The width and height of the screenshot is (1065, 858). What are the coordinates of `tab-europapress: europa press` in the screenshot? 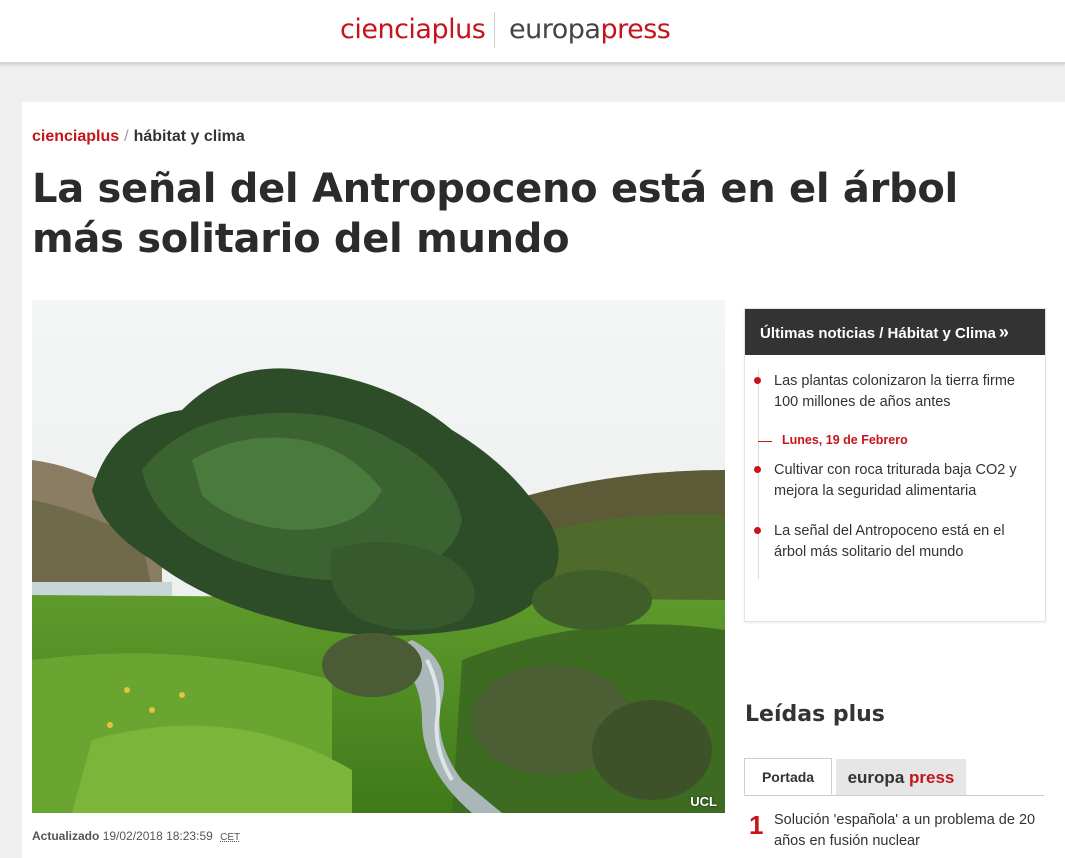 It's located at (901, 777).